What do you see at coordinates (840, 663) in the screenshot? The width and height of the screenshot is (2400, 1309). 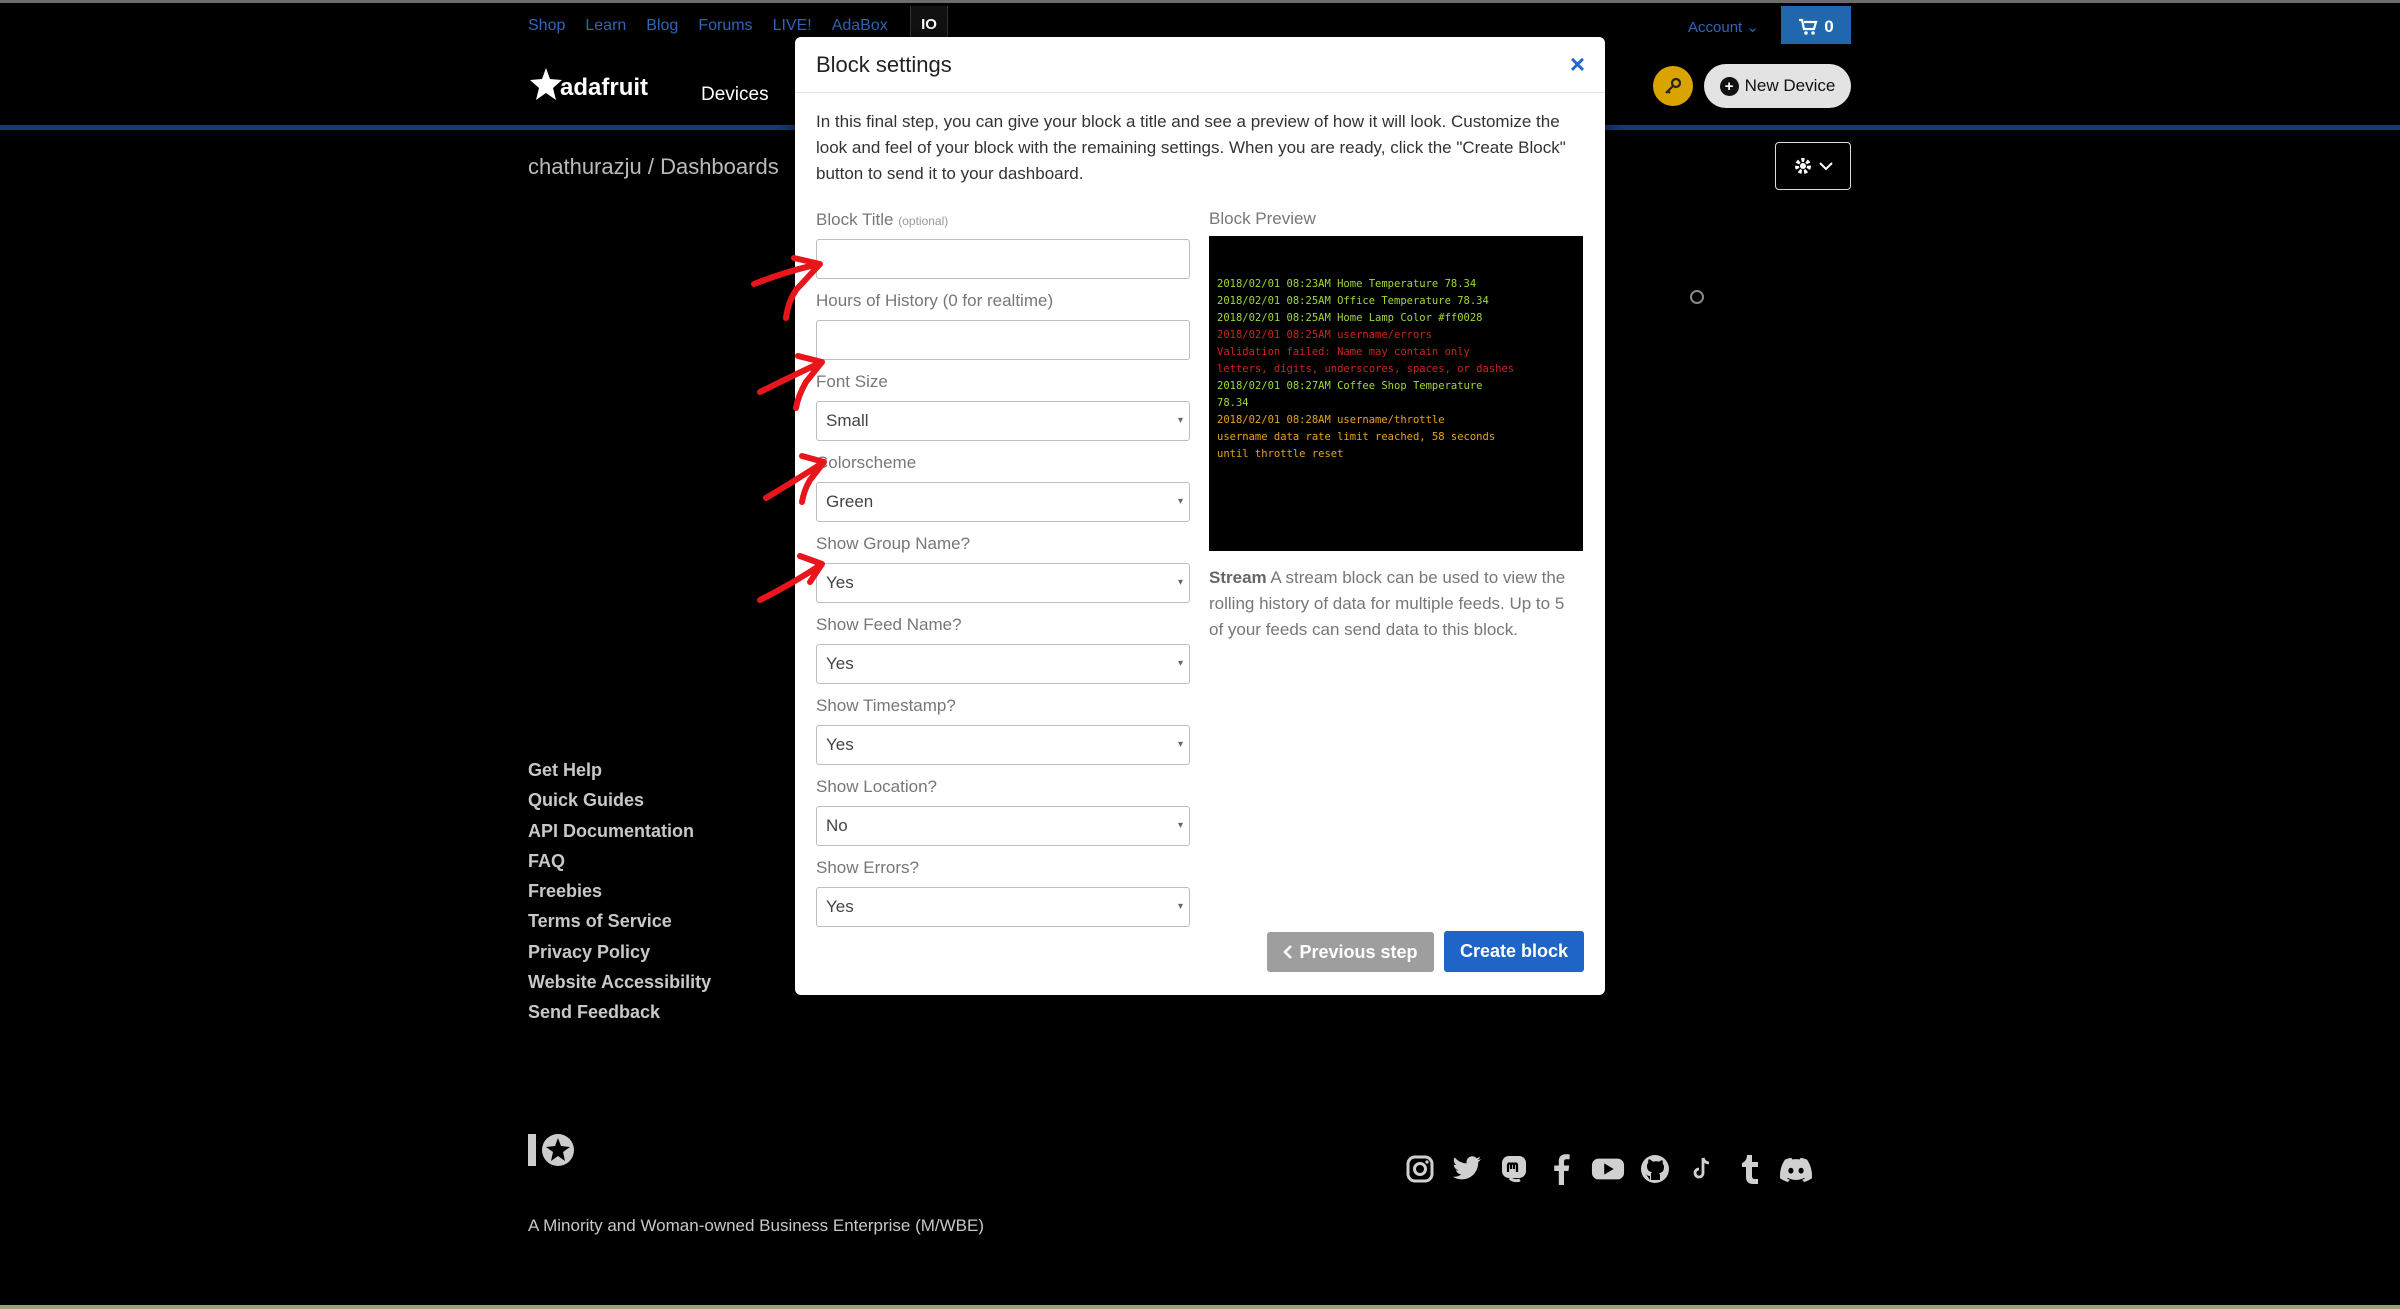 I see `show-feed-value: Yes` at bounding box center [840, 663].